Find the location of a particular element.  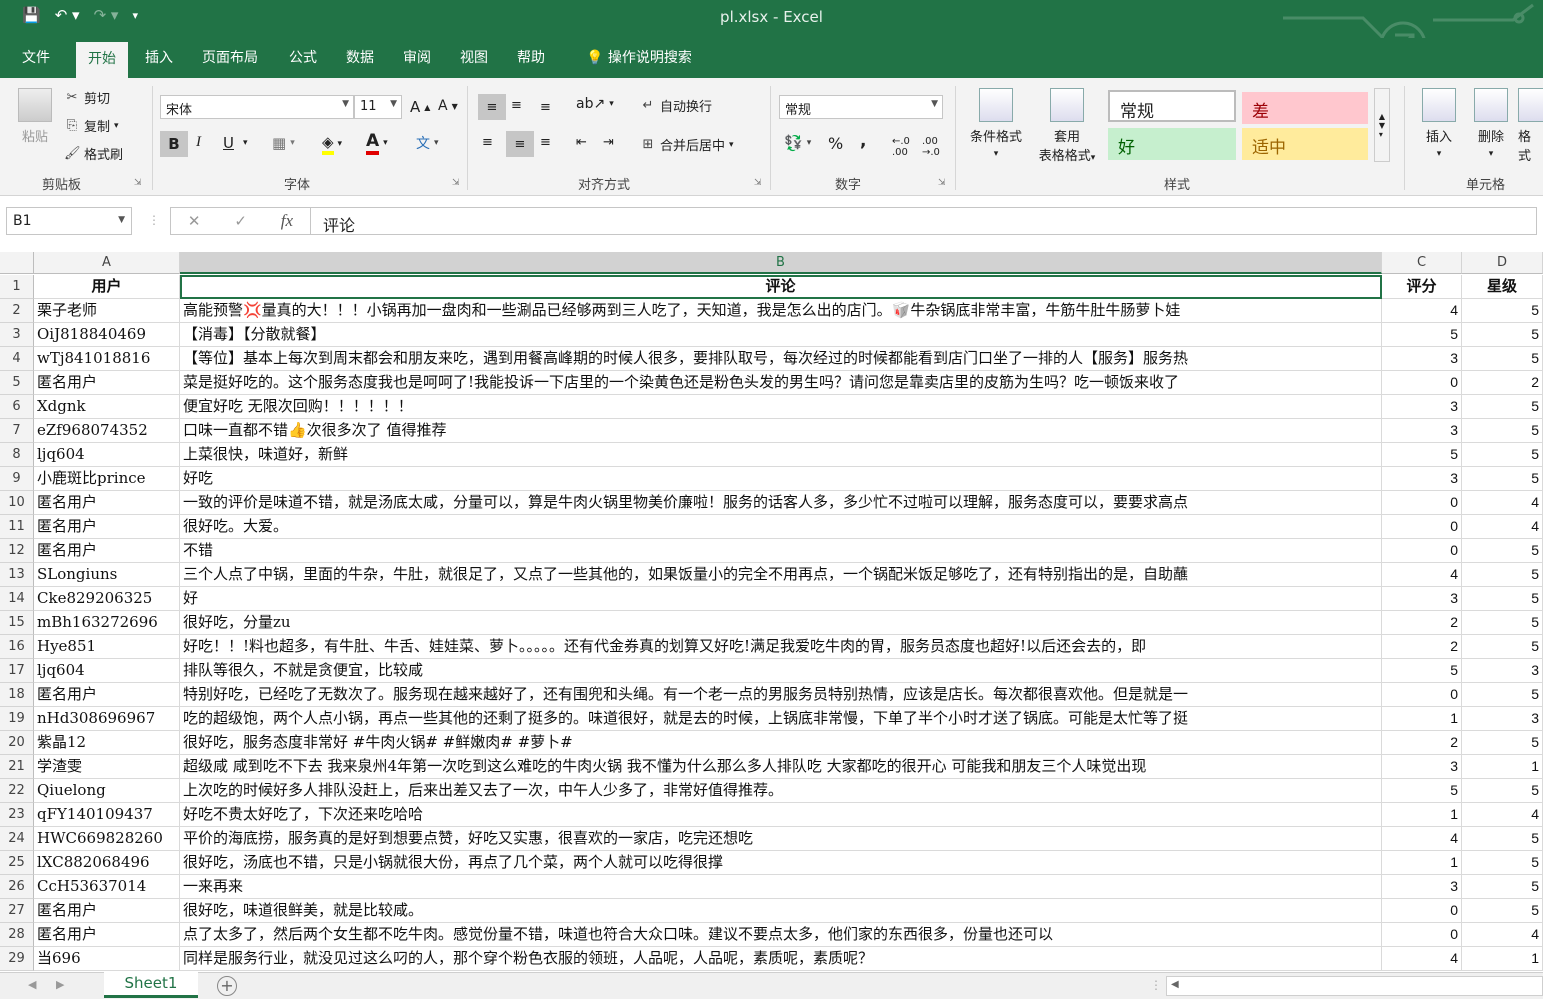

cell-a: 学渣雯 is located at coordinates (107, 767).